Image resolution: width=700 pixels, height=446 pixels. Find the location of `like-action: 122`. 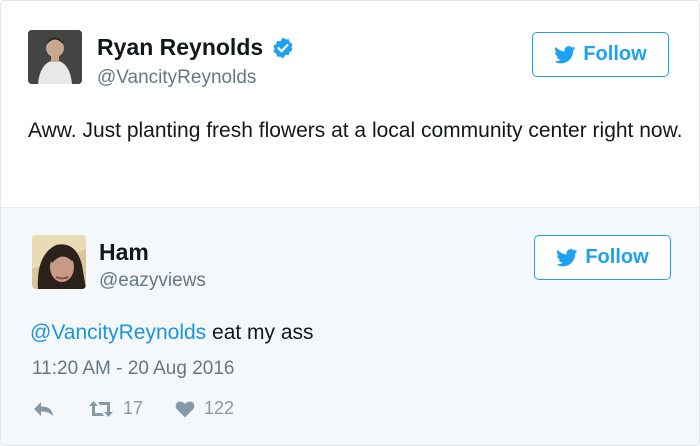

like-action: 122 is located at coordinates (204, 408).